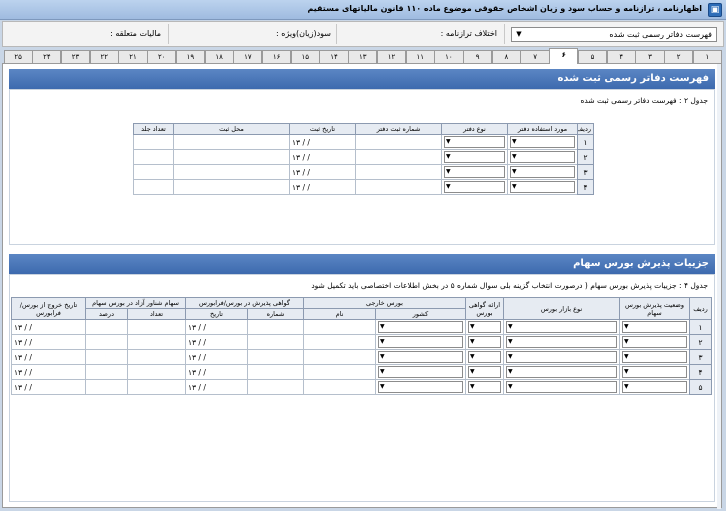  Describe the element at coordinates (248, 56) in the screenshot. I see `tab-17: ۱۷` at that location.